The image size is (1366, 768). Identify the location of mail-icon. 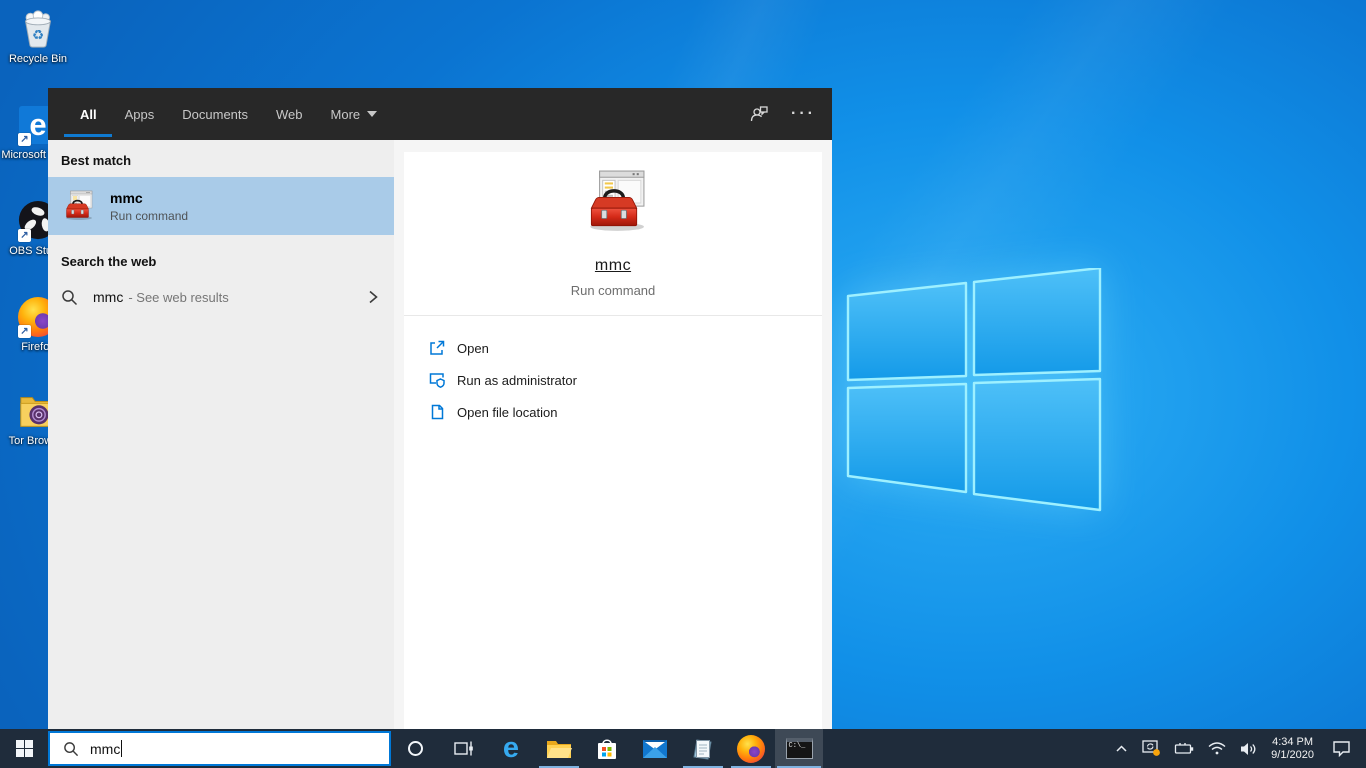
(655, 749).